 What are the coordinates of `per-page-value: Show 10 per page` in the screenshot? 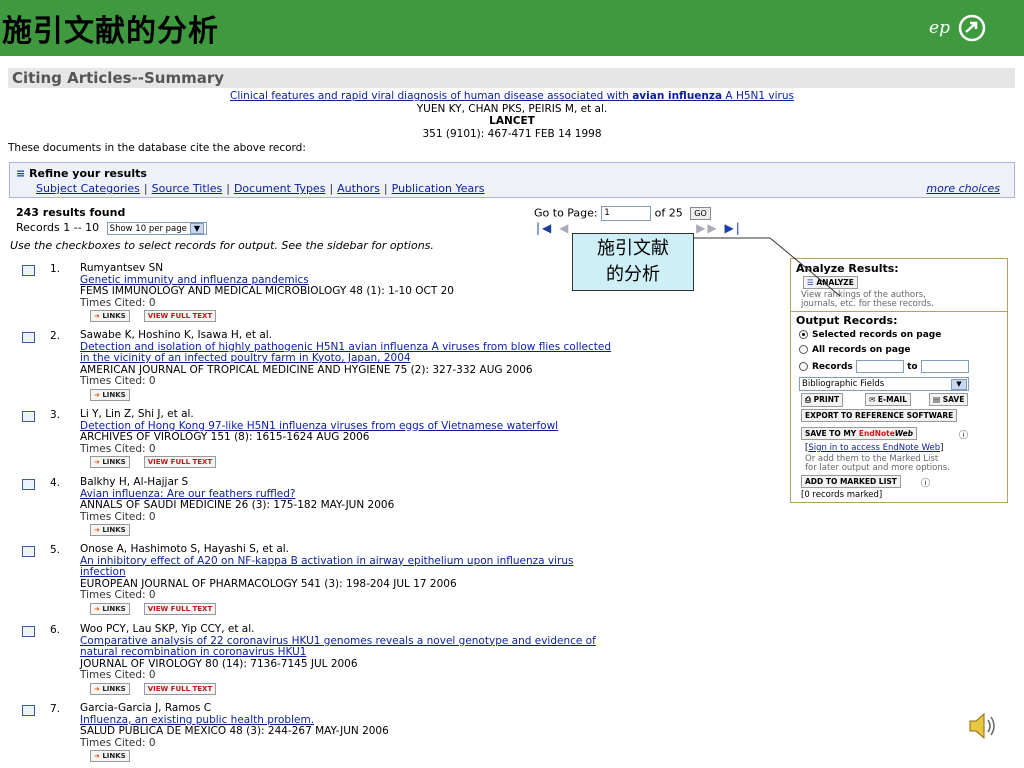 It's located at (148, 228).